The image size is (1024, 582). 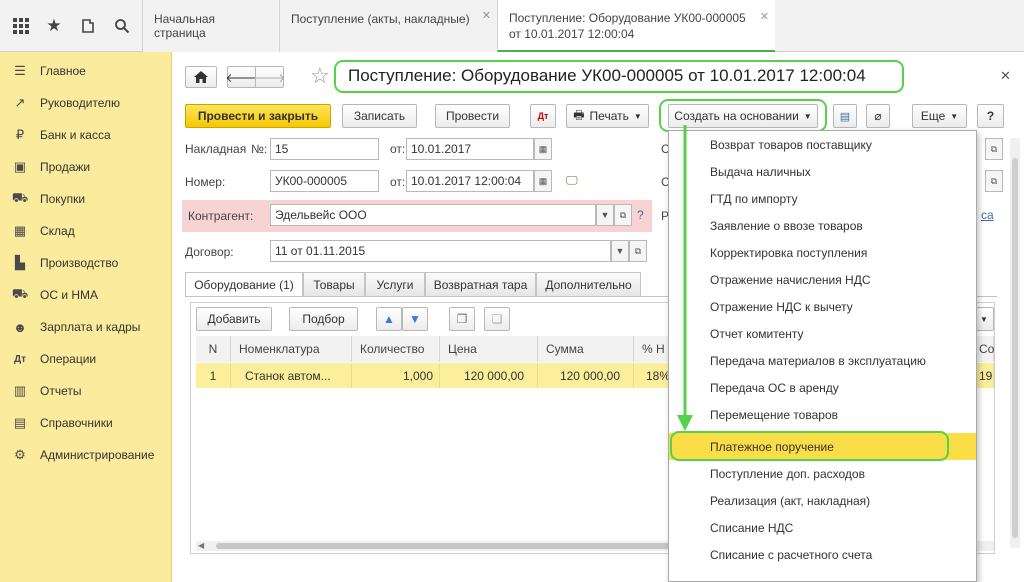 I want to click on tab-goods: Товары, so click(x=334, y=284).